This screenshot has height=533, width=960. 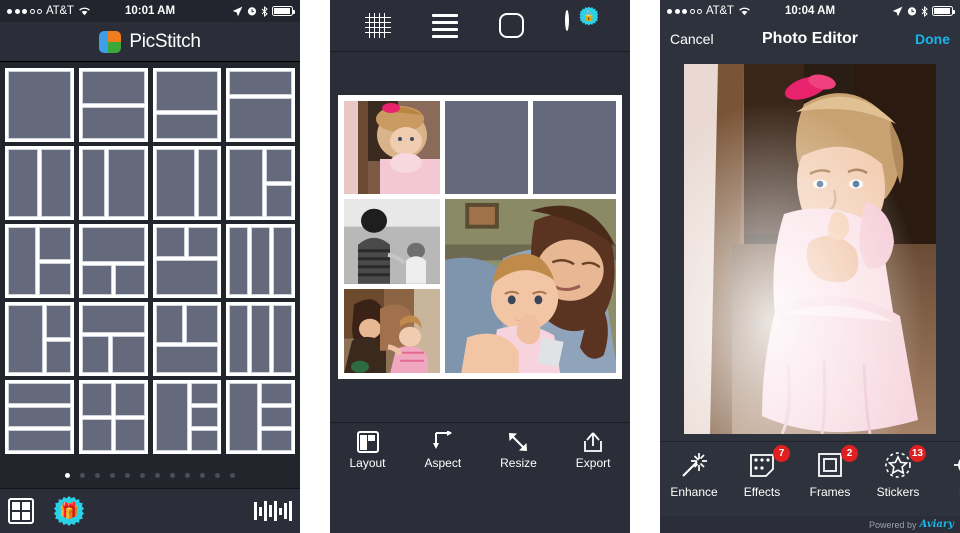 I want to click on pagination-dots, so click(x=150, y=475).